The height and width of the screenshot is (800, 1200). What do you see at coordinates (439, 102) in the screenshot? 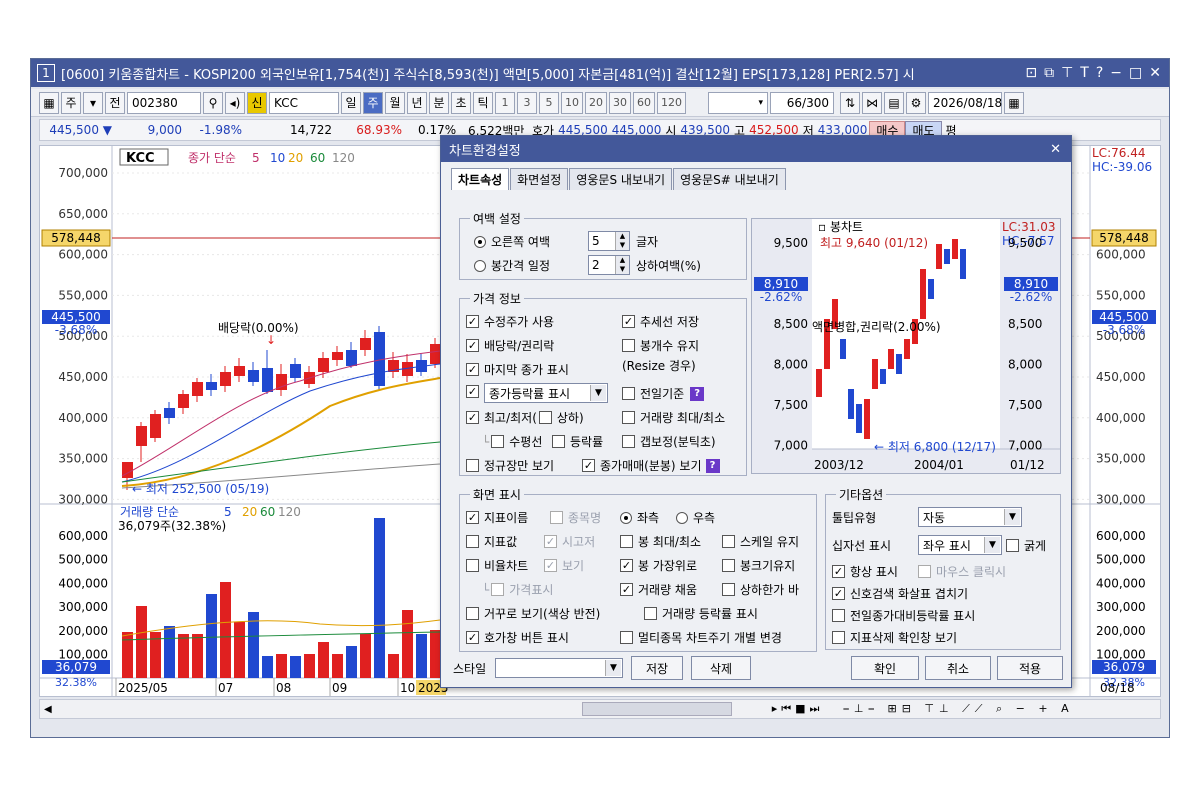
I see `period-minute: 분` at bounding box center [439, 102].